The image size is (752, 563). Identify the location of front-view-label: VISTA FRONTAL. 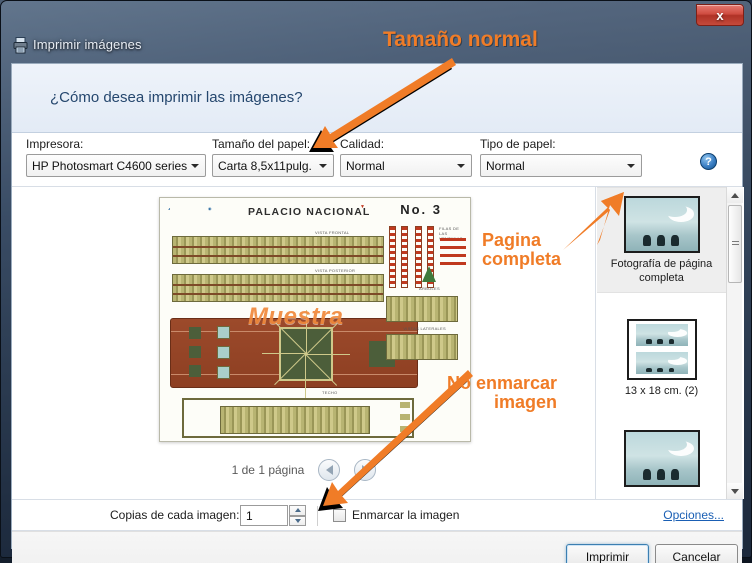
(332, 232).